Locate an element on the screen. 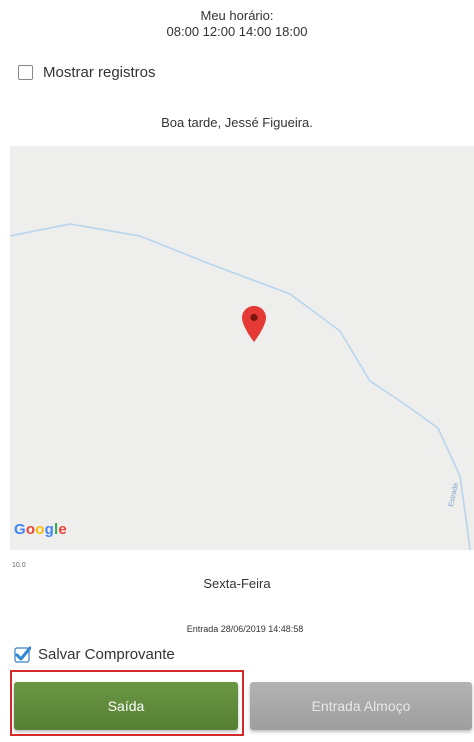 The width and height of the screenshot is (474, 742). location-pin-icon is located at coordinates (254, 324).